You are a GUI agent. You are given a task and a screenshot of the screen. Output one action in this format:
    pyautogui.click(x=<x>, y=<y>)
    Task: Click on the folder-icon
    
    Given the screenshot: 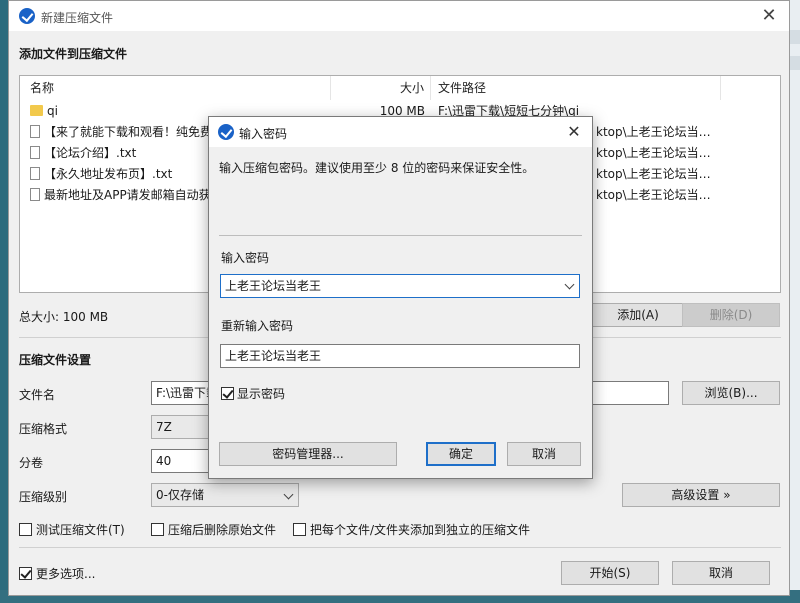 What is the action you would take?
    pyautogui.click(x=36, y=110)
    